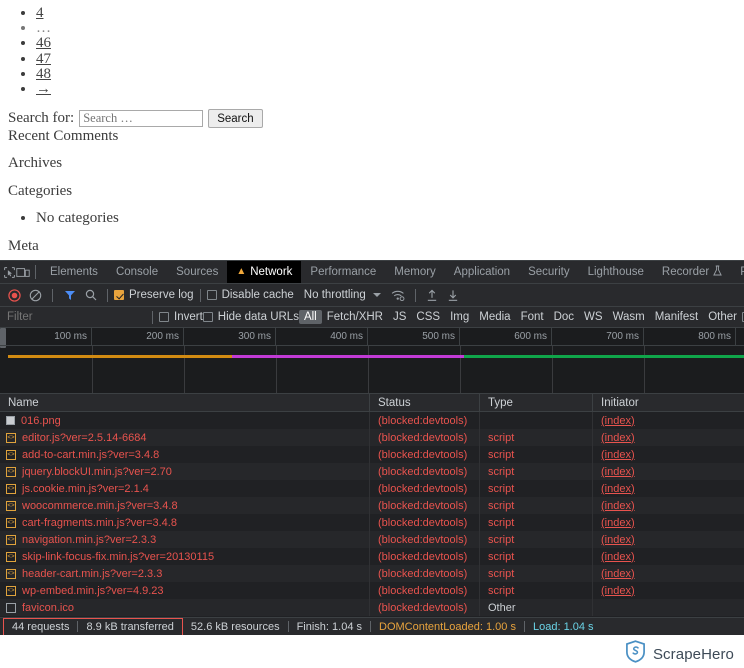 The height and width of the screenshot is (668, 744). Describe the element at coordinates (399, 317) in the screenshot. I see `filter-type-js: JS` at that location.